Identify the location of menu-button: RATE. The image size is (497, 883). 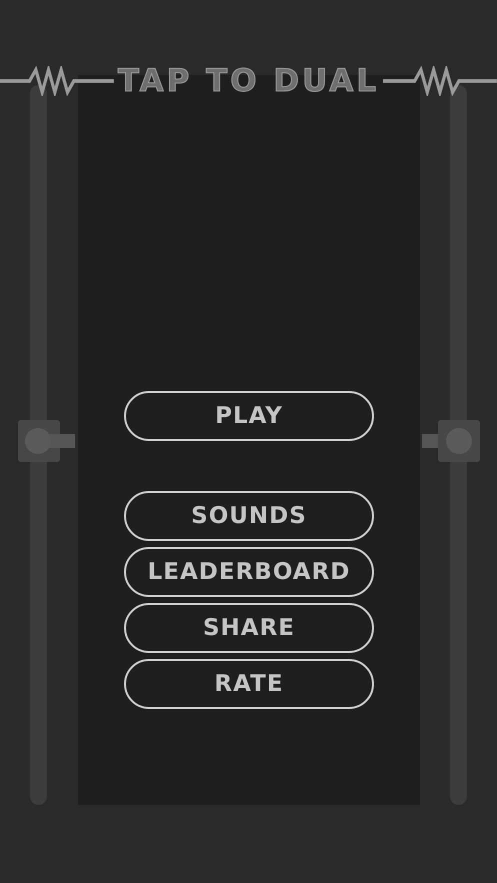
(249, 684).